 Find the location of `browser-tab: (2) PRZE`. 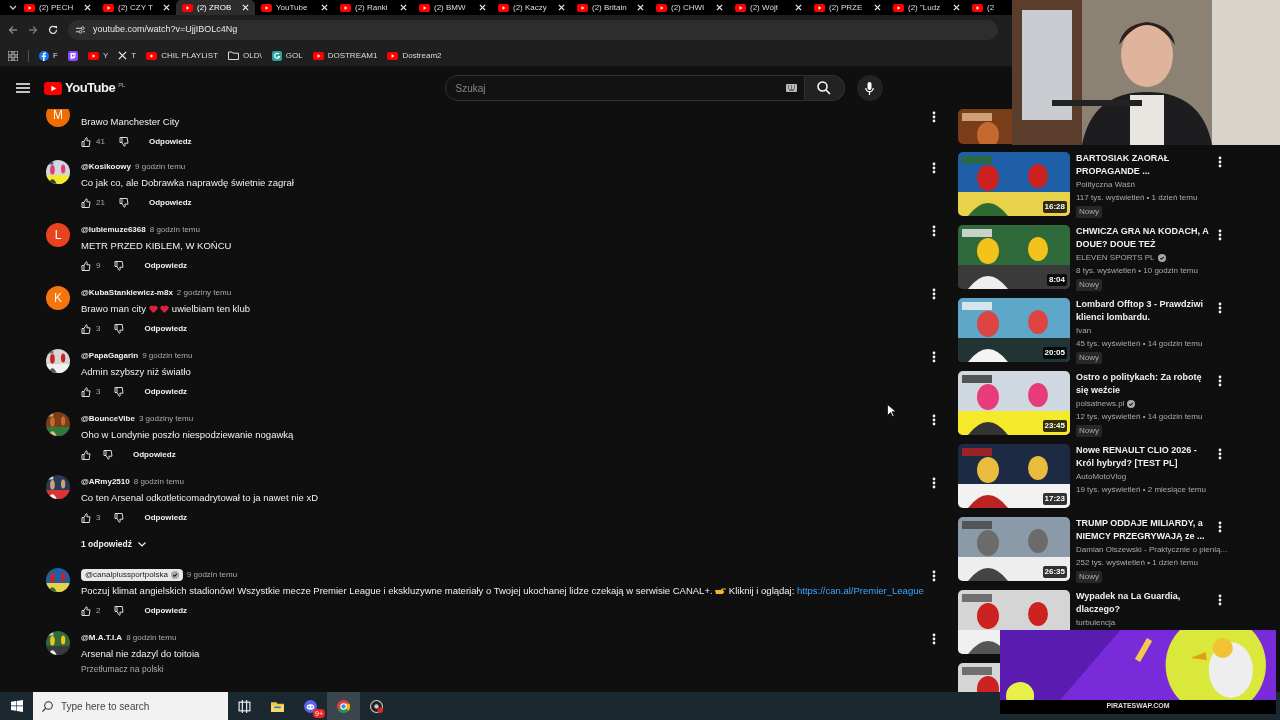

browser-tab: (2) PRZE is located at coordinates (847, 7).